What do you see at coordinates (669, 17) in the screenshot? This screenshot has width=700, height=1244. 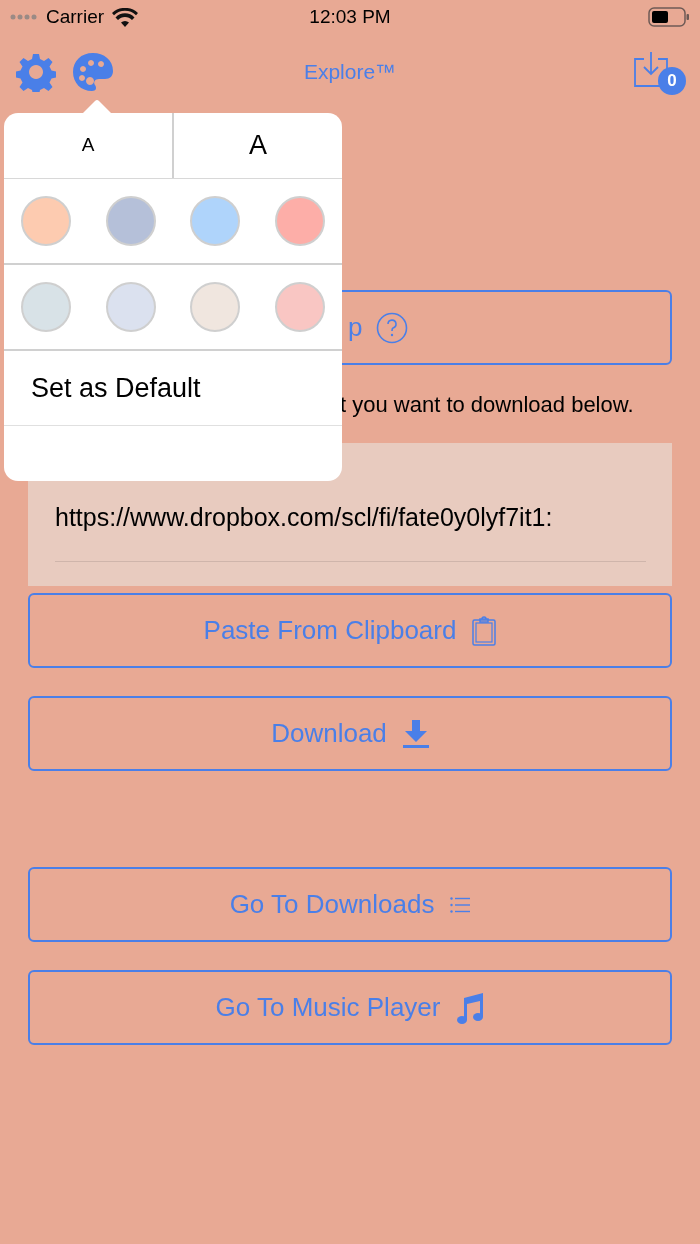 I see `battery-icon` at bounding box center [669, 17].